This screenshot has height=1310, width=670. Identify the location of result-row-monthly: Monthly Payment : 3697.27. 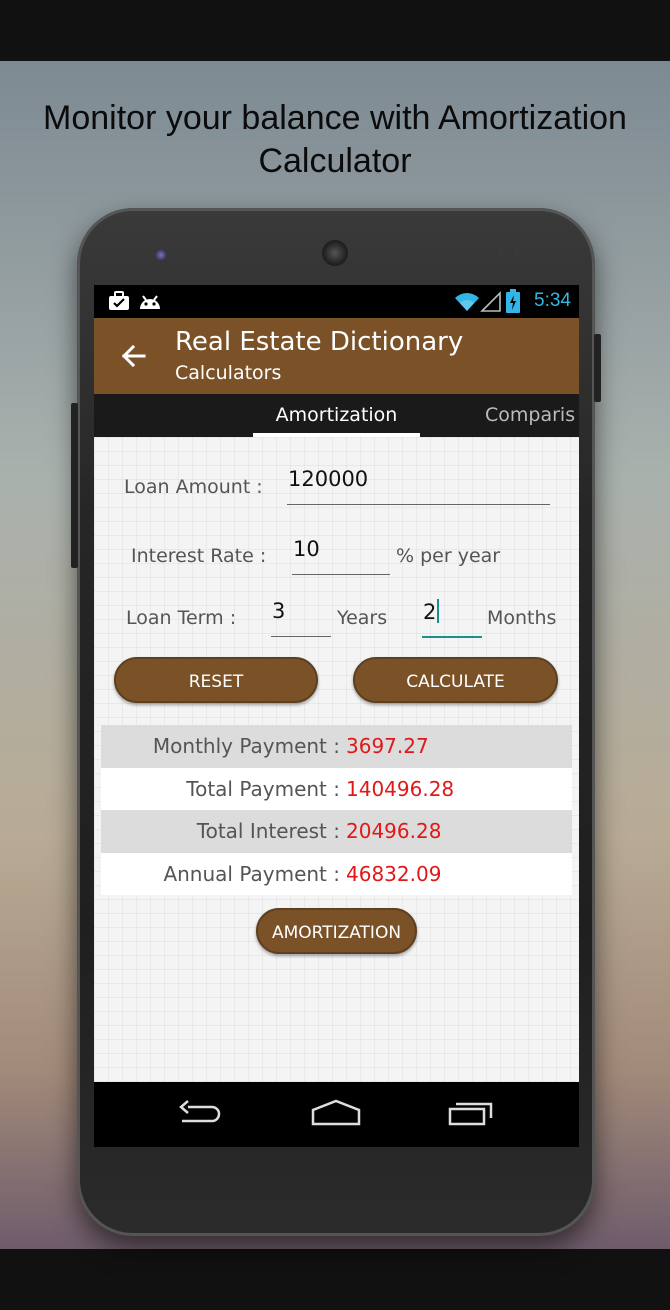
(336, 746).